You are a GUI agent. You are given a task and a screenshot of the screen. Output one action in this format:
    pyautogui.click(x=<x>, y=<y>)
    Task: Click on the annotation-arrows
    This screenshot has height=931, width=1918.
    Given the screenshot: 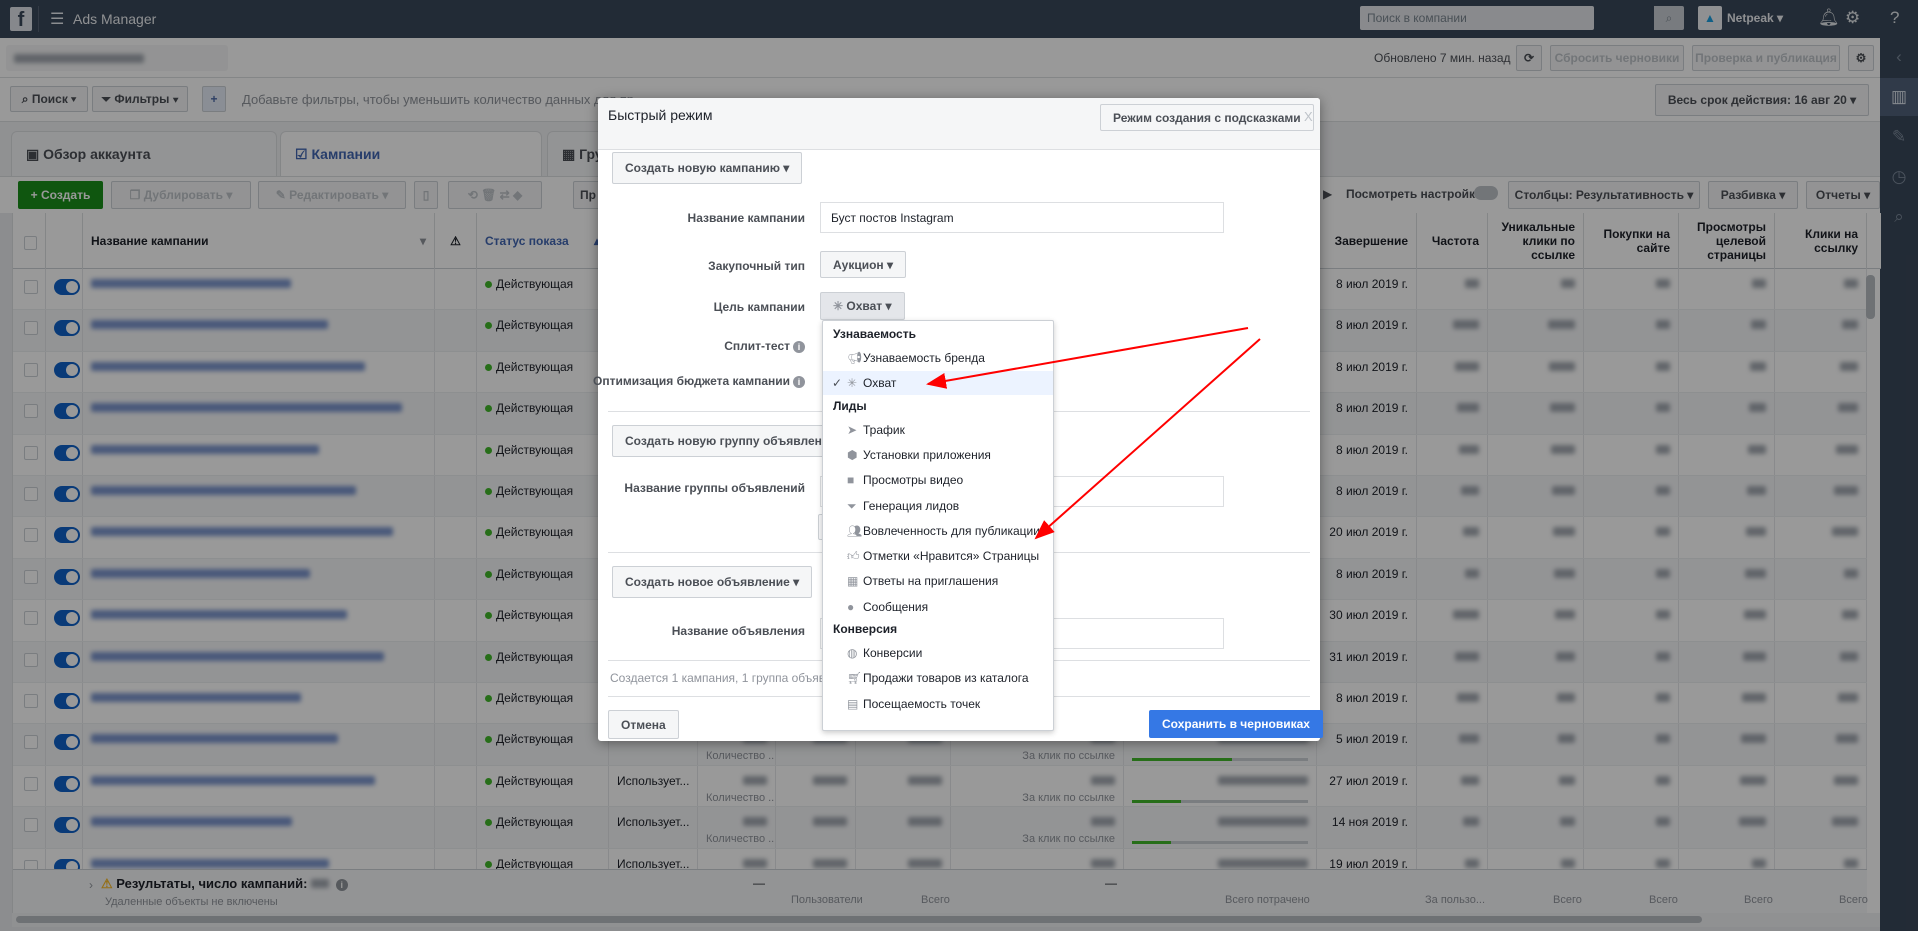 What is the action you would take?
    pyautogui.click(x=1093, y=433)
    